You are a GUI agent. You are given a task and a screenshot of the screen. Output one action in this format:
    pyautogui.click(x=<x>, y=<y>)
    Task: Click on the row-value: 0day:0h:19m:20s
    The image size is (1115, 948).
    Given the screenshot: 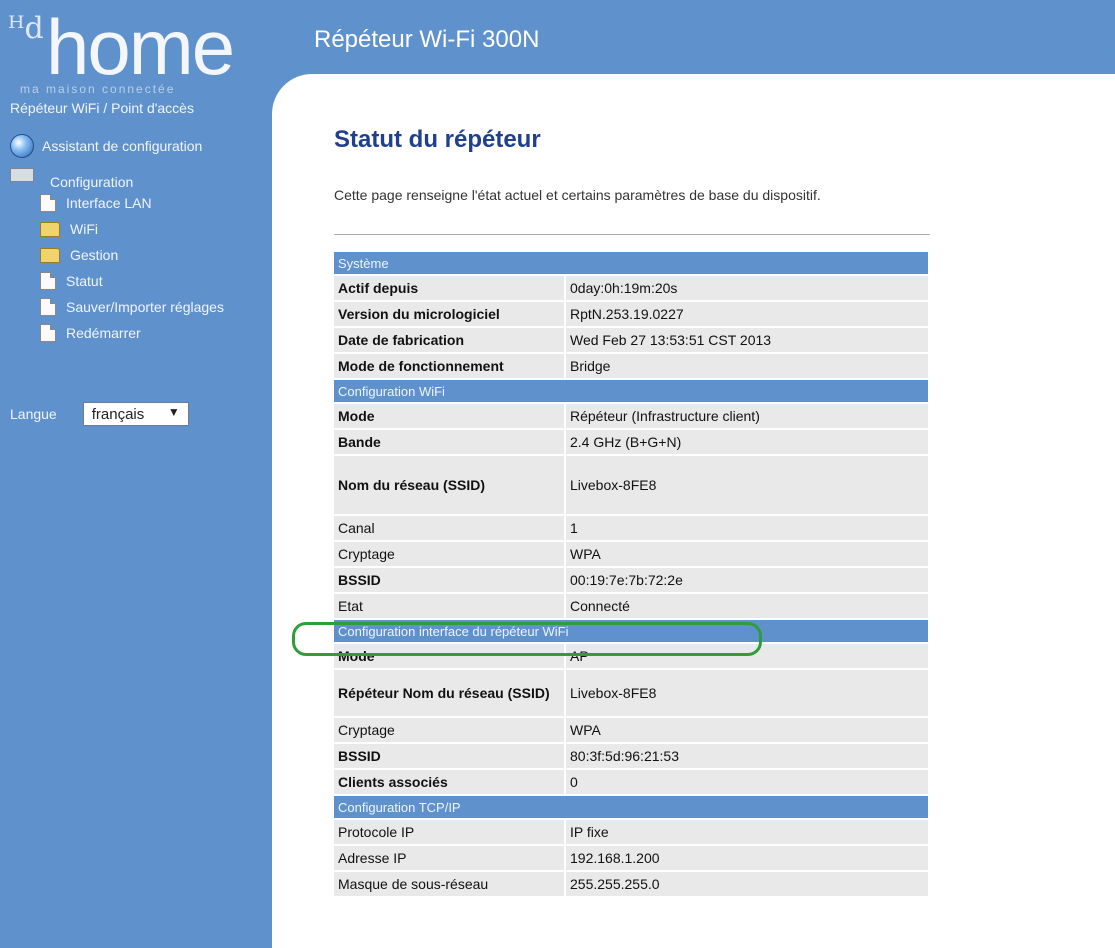 What is the action you would take?
    pyautogui.click(x=746, y=288)
    